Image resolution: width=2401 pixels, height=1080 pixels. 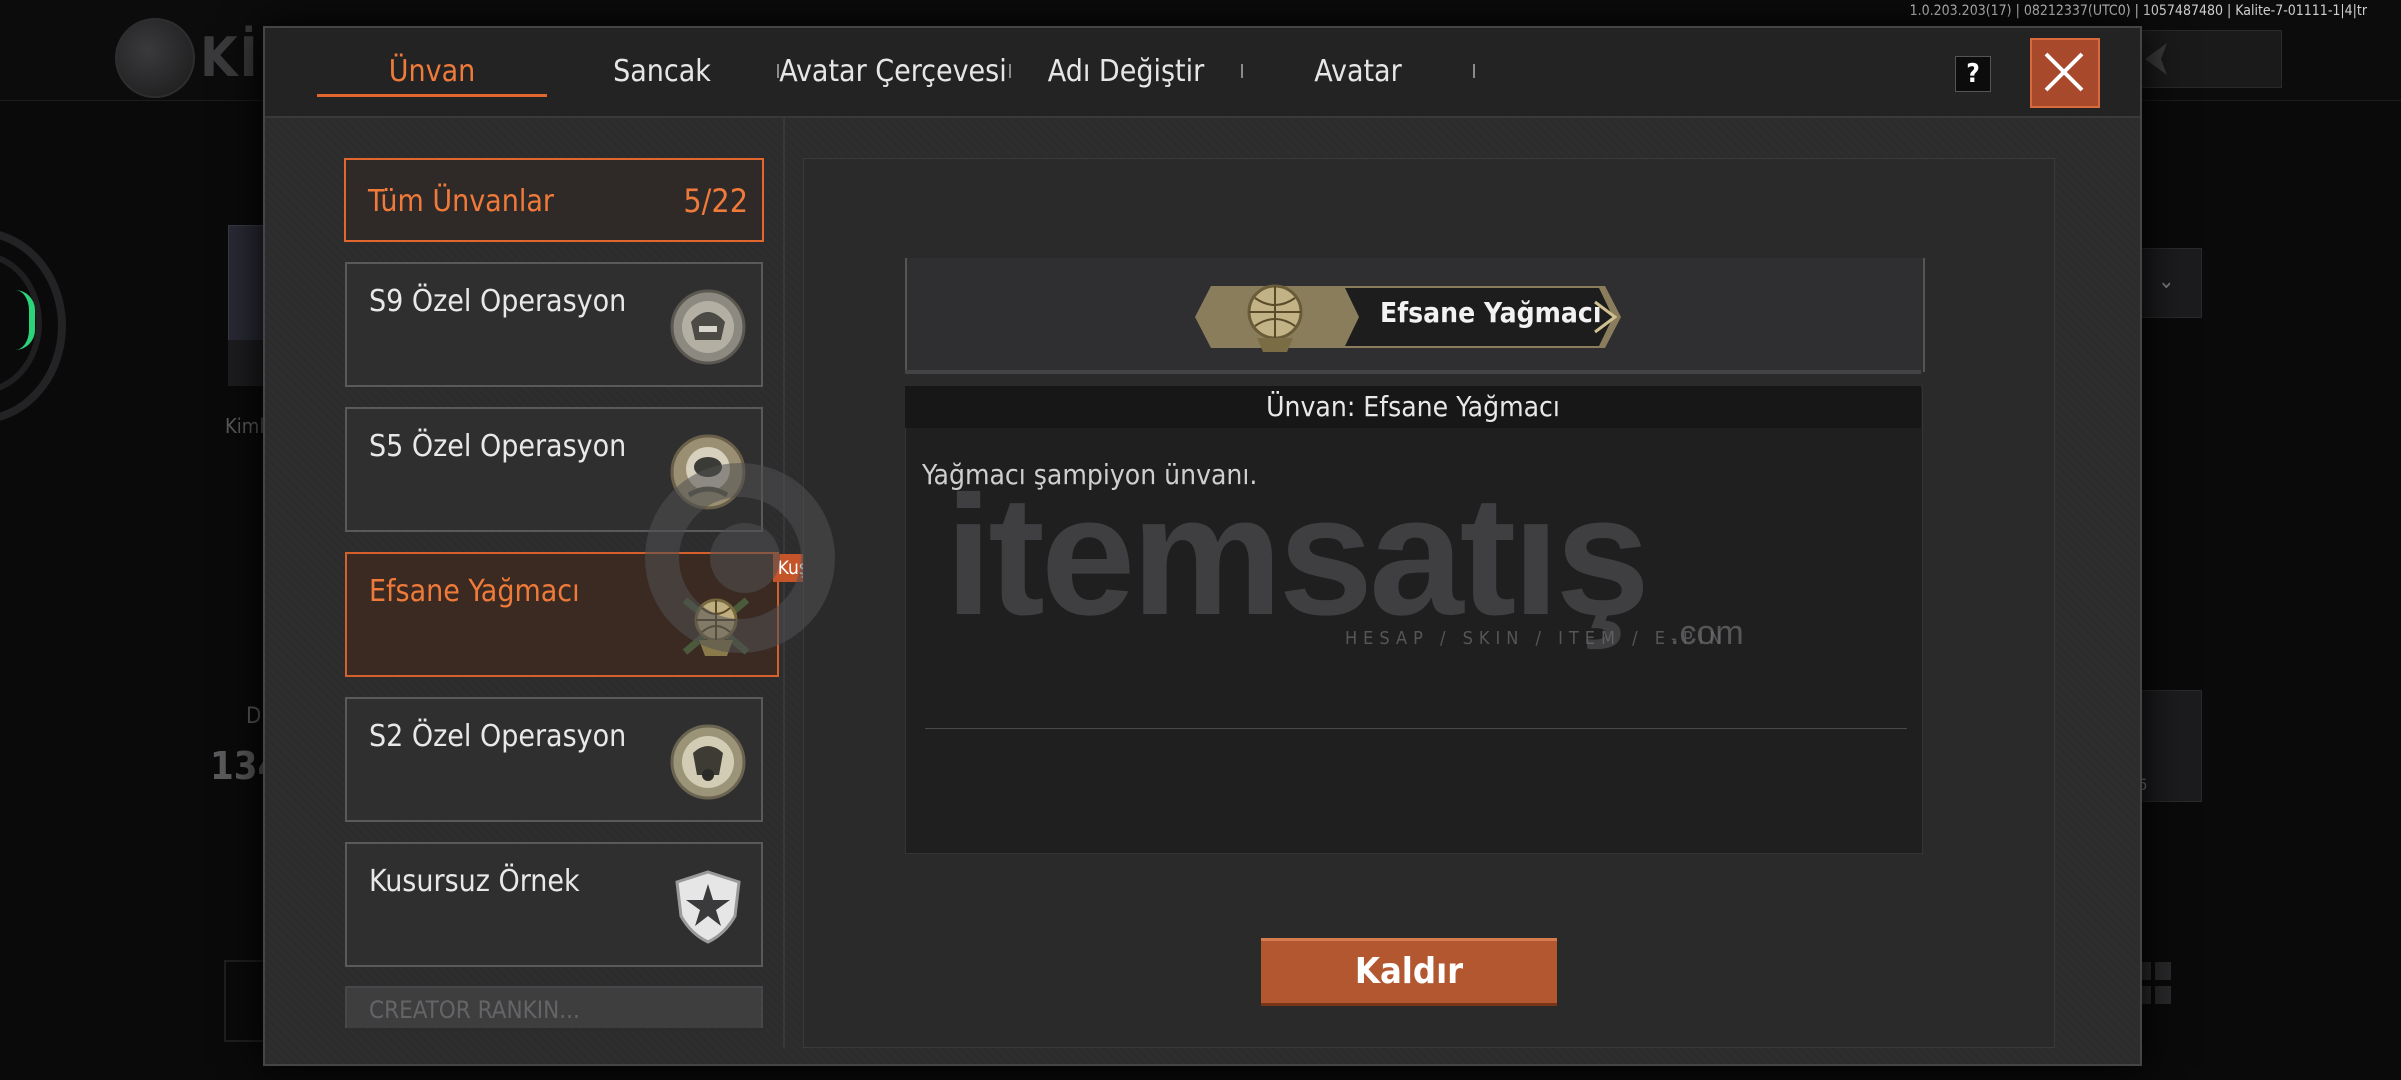 I want to click on gasmask-emblem-icon, so click(x=708, y=762).